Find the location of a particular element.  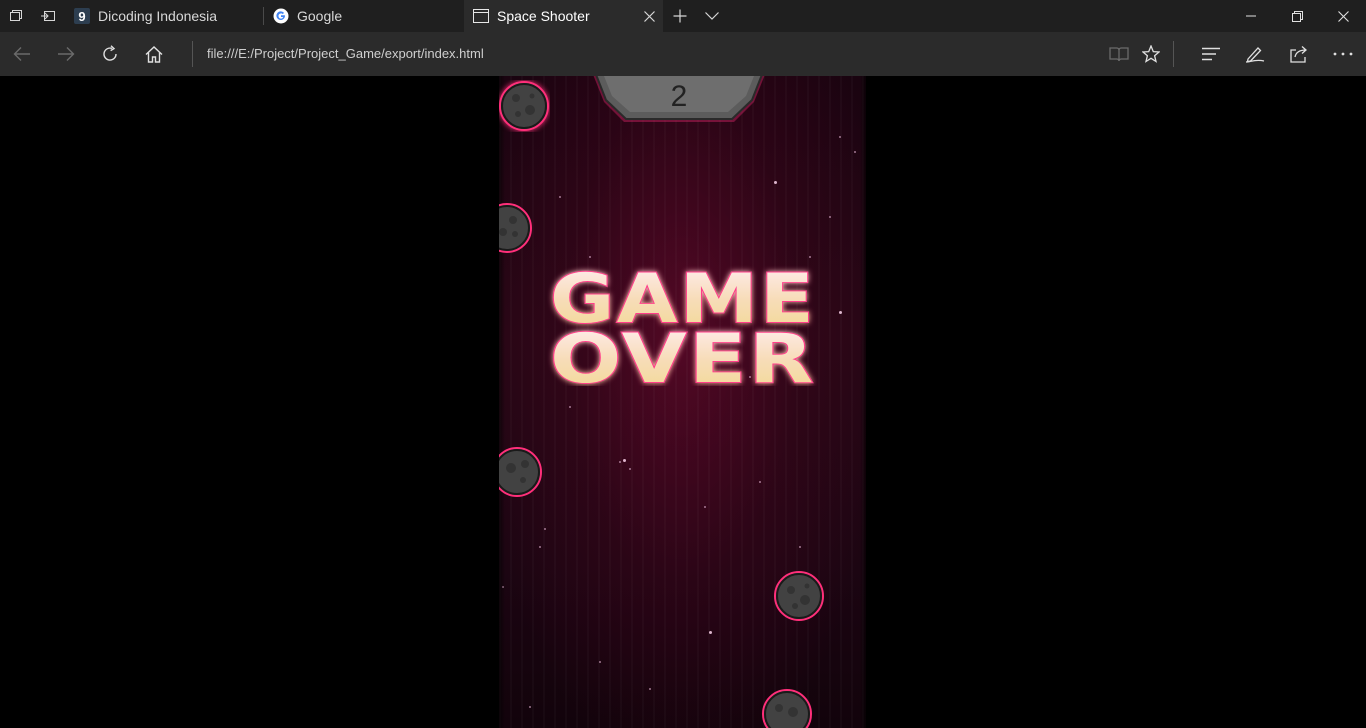

address-divider is located at coordinates (192, 54).